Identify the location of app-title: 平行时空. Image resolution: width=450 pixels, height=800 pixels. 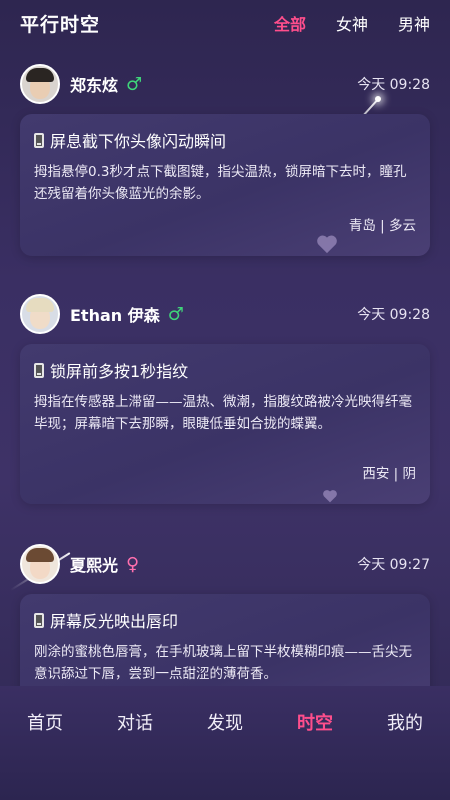
(60, 24).